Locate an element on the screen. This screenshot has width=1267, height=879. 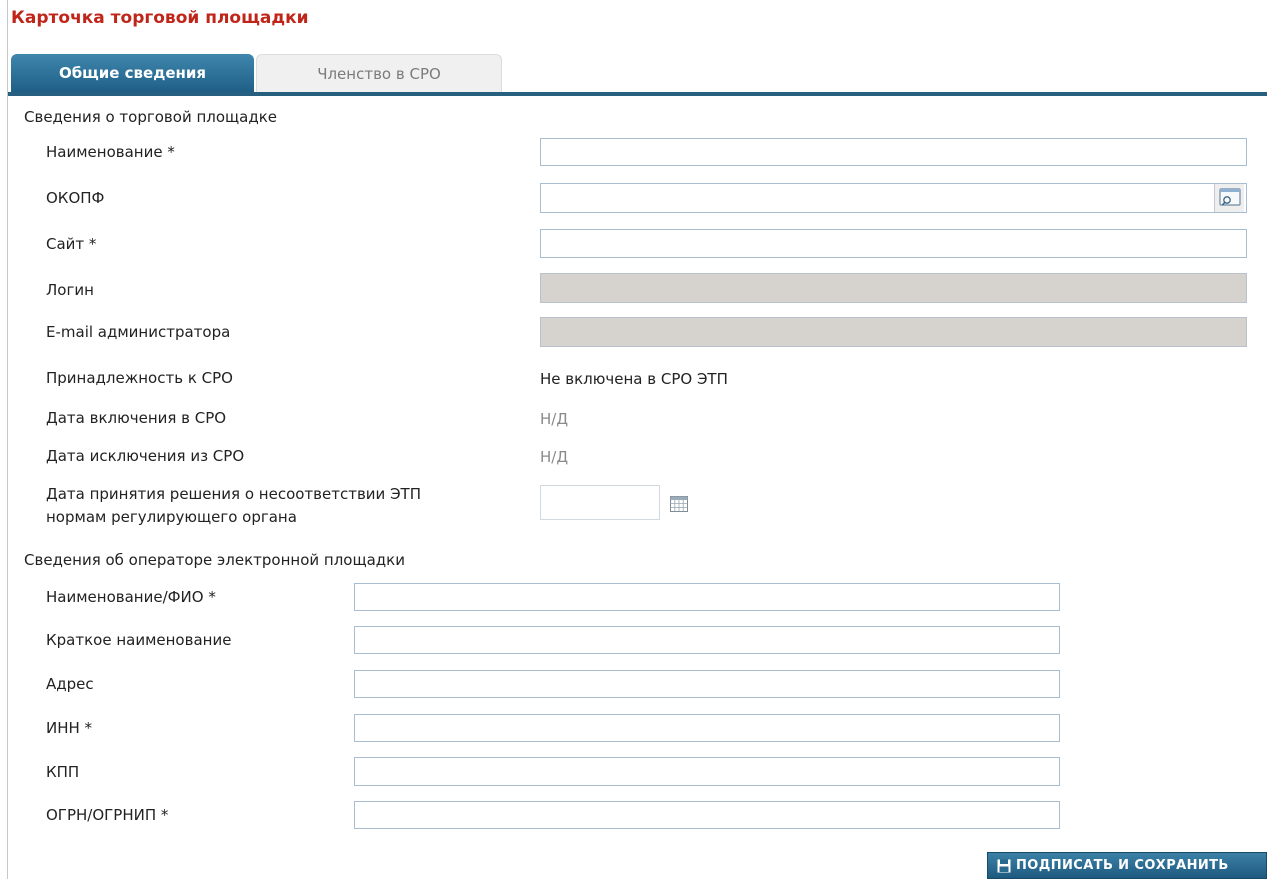
address-label: Адрес is located at coordinates (70, 684).